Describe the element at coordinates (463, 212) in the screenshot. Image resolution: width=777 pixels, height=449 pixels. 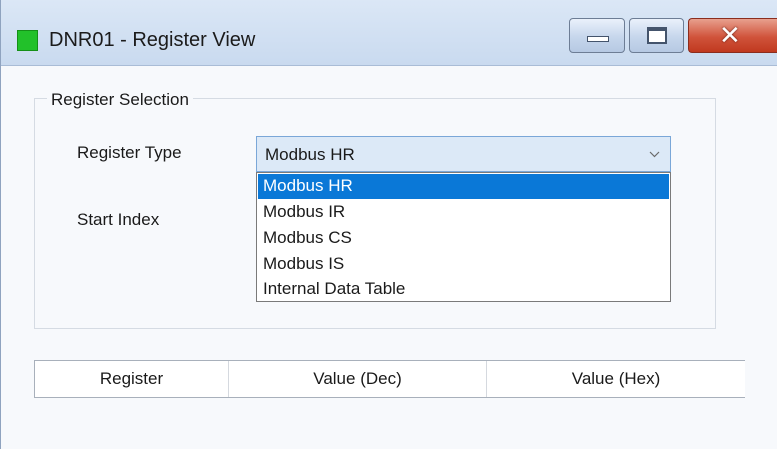
I see `dropdown-option-modbus-ir: Modbus IR` at that location.